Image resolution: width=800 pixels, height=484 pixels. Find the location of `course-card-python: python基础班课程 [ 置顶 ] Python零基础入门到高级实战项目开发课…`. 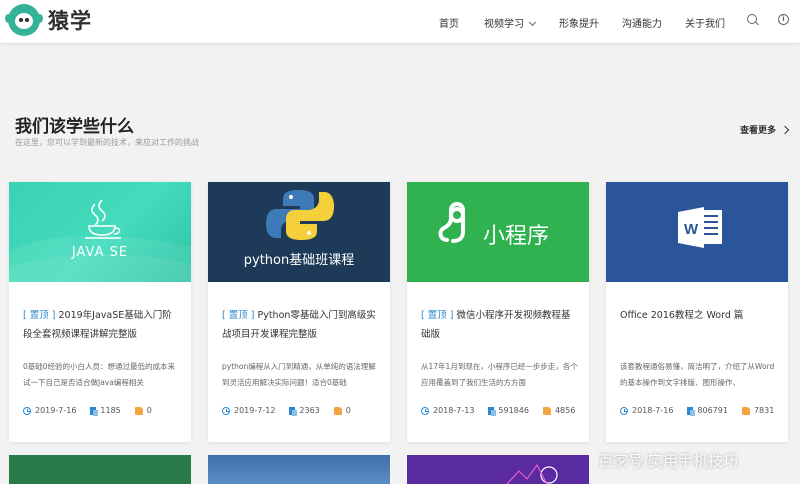

course-card-python: python基础班课程 [ 置顶 ] Python零基础入门到高级实战项目开发课… is located at coordinates (299, 312).